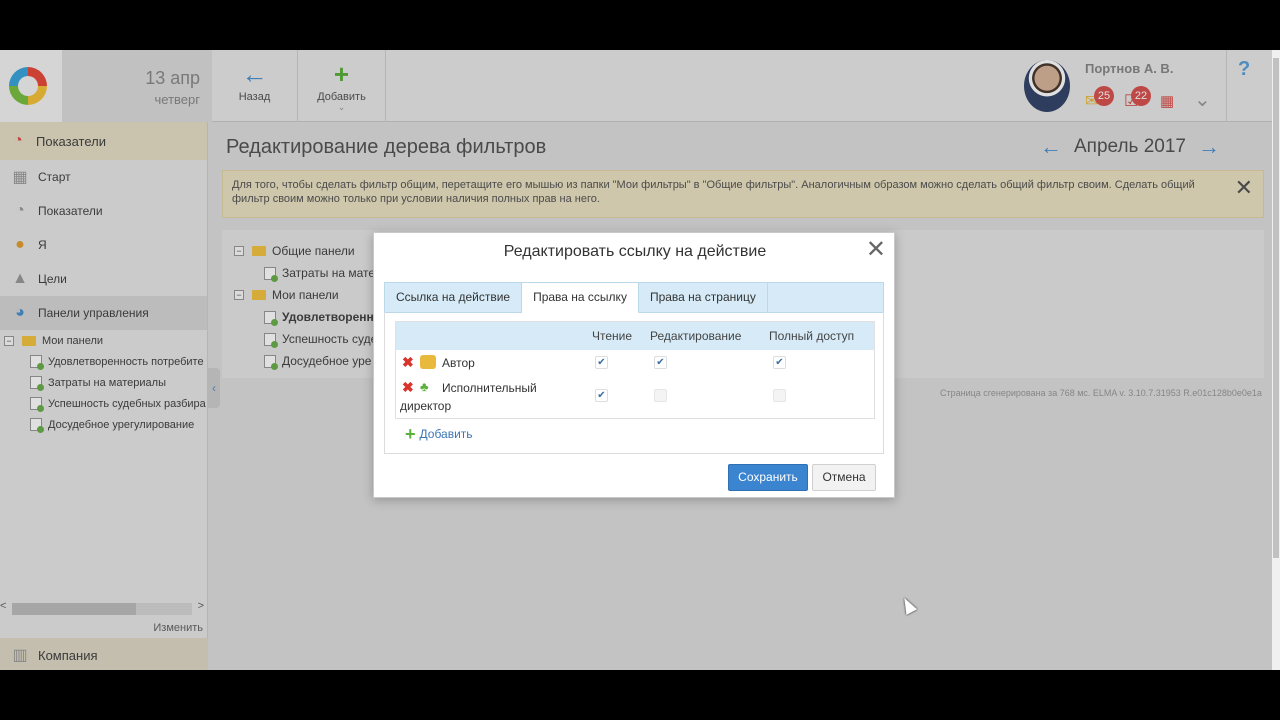 Image resolution: width=1280 pixels, height=720 pixels. I want to click on scroll-thumb, so click(1276, 308).